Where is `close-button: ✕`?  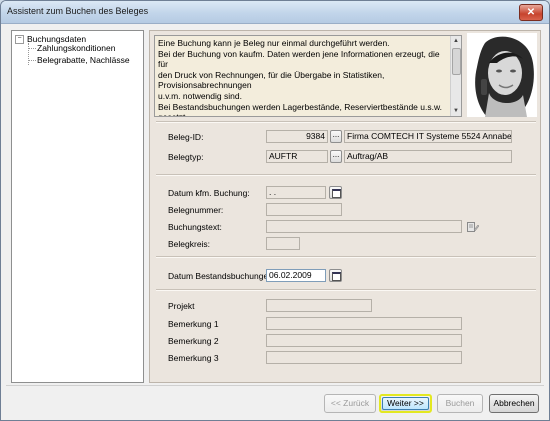
close-button: ✕ is located at coordinates (531, 12).